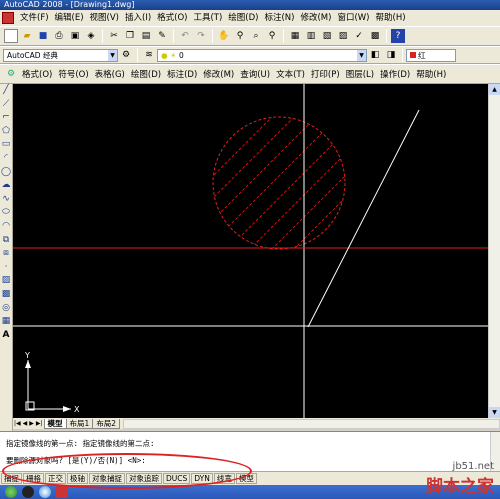 The height and width of the screenshot is (499, 500). I want to click on status-ducs: DUCS, so click(177, 478).